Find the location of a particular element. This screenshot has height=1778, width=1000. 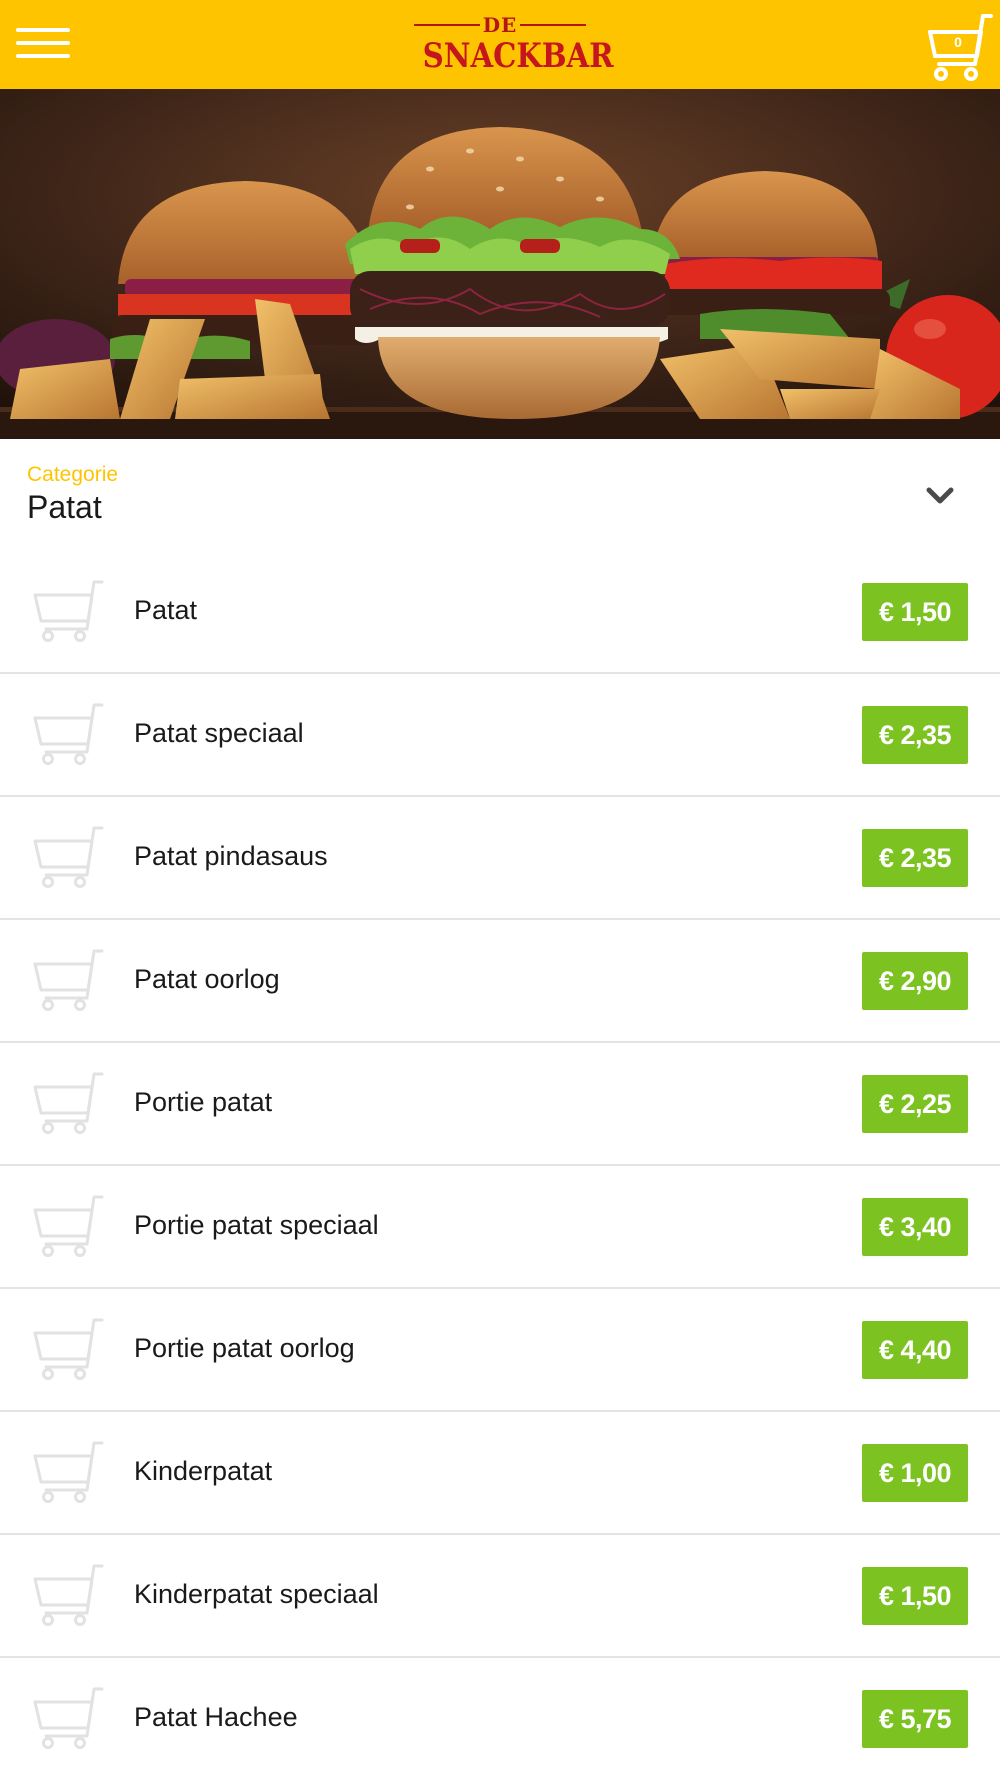

product-name: Portie patat speciaal is located at coordinates (256, 1225).